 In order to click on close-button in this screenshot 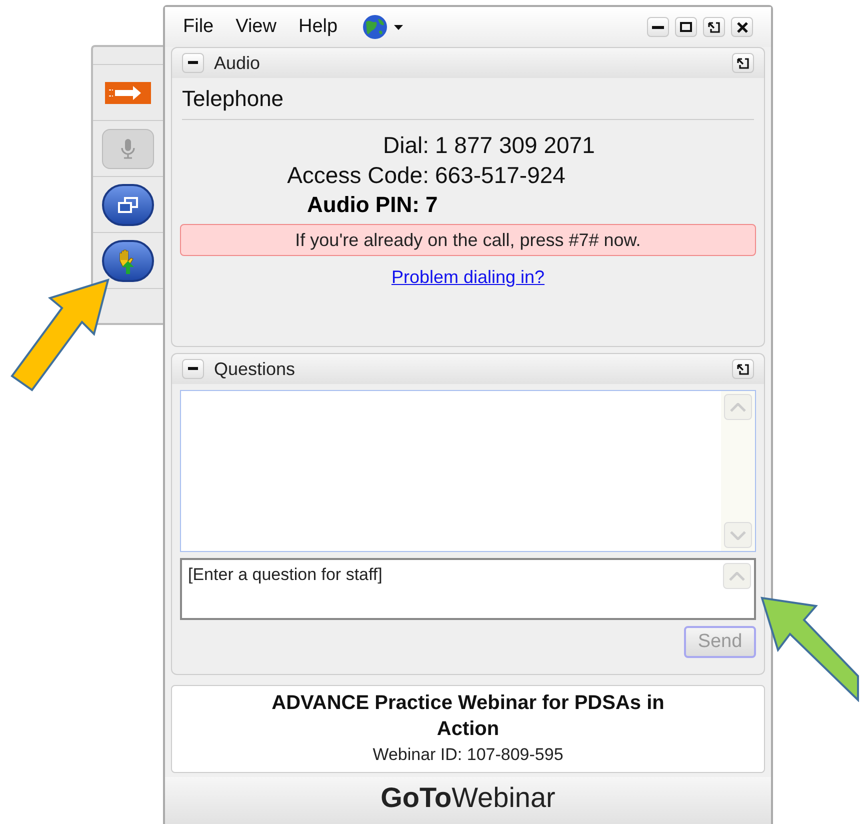, I will do `click(742, 27)`.